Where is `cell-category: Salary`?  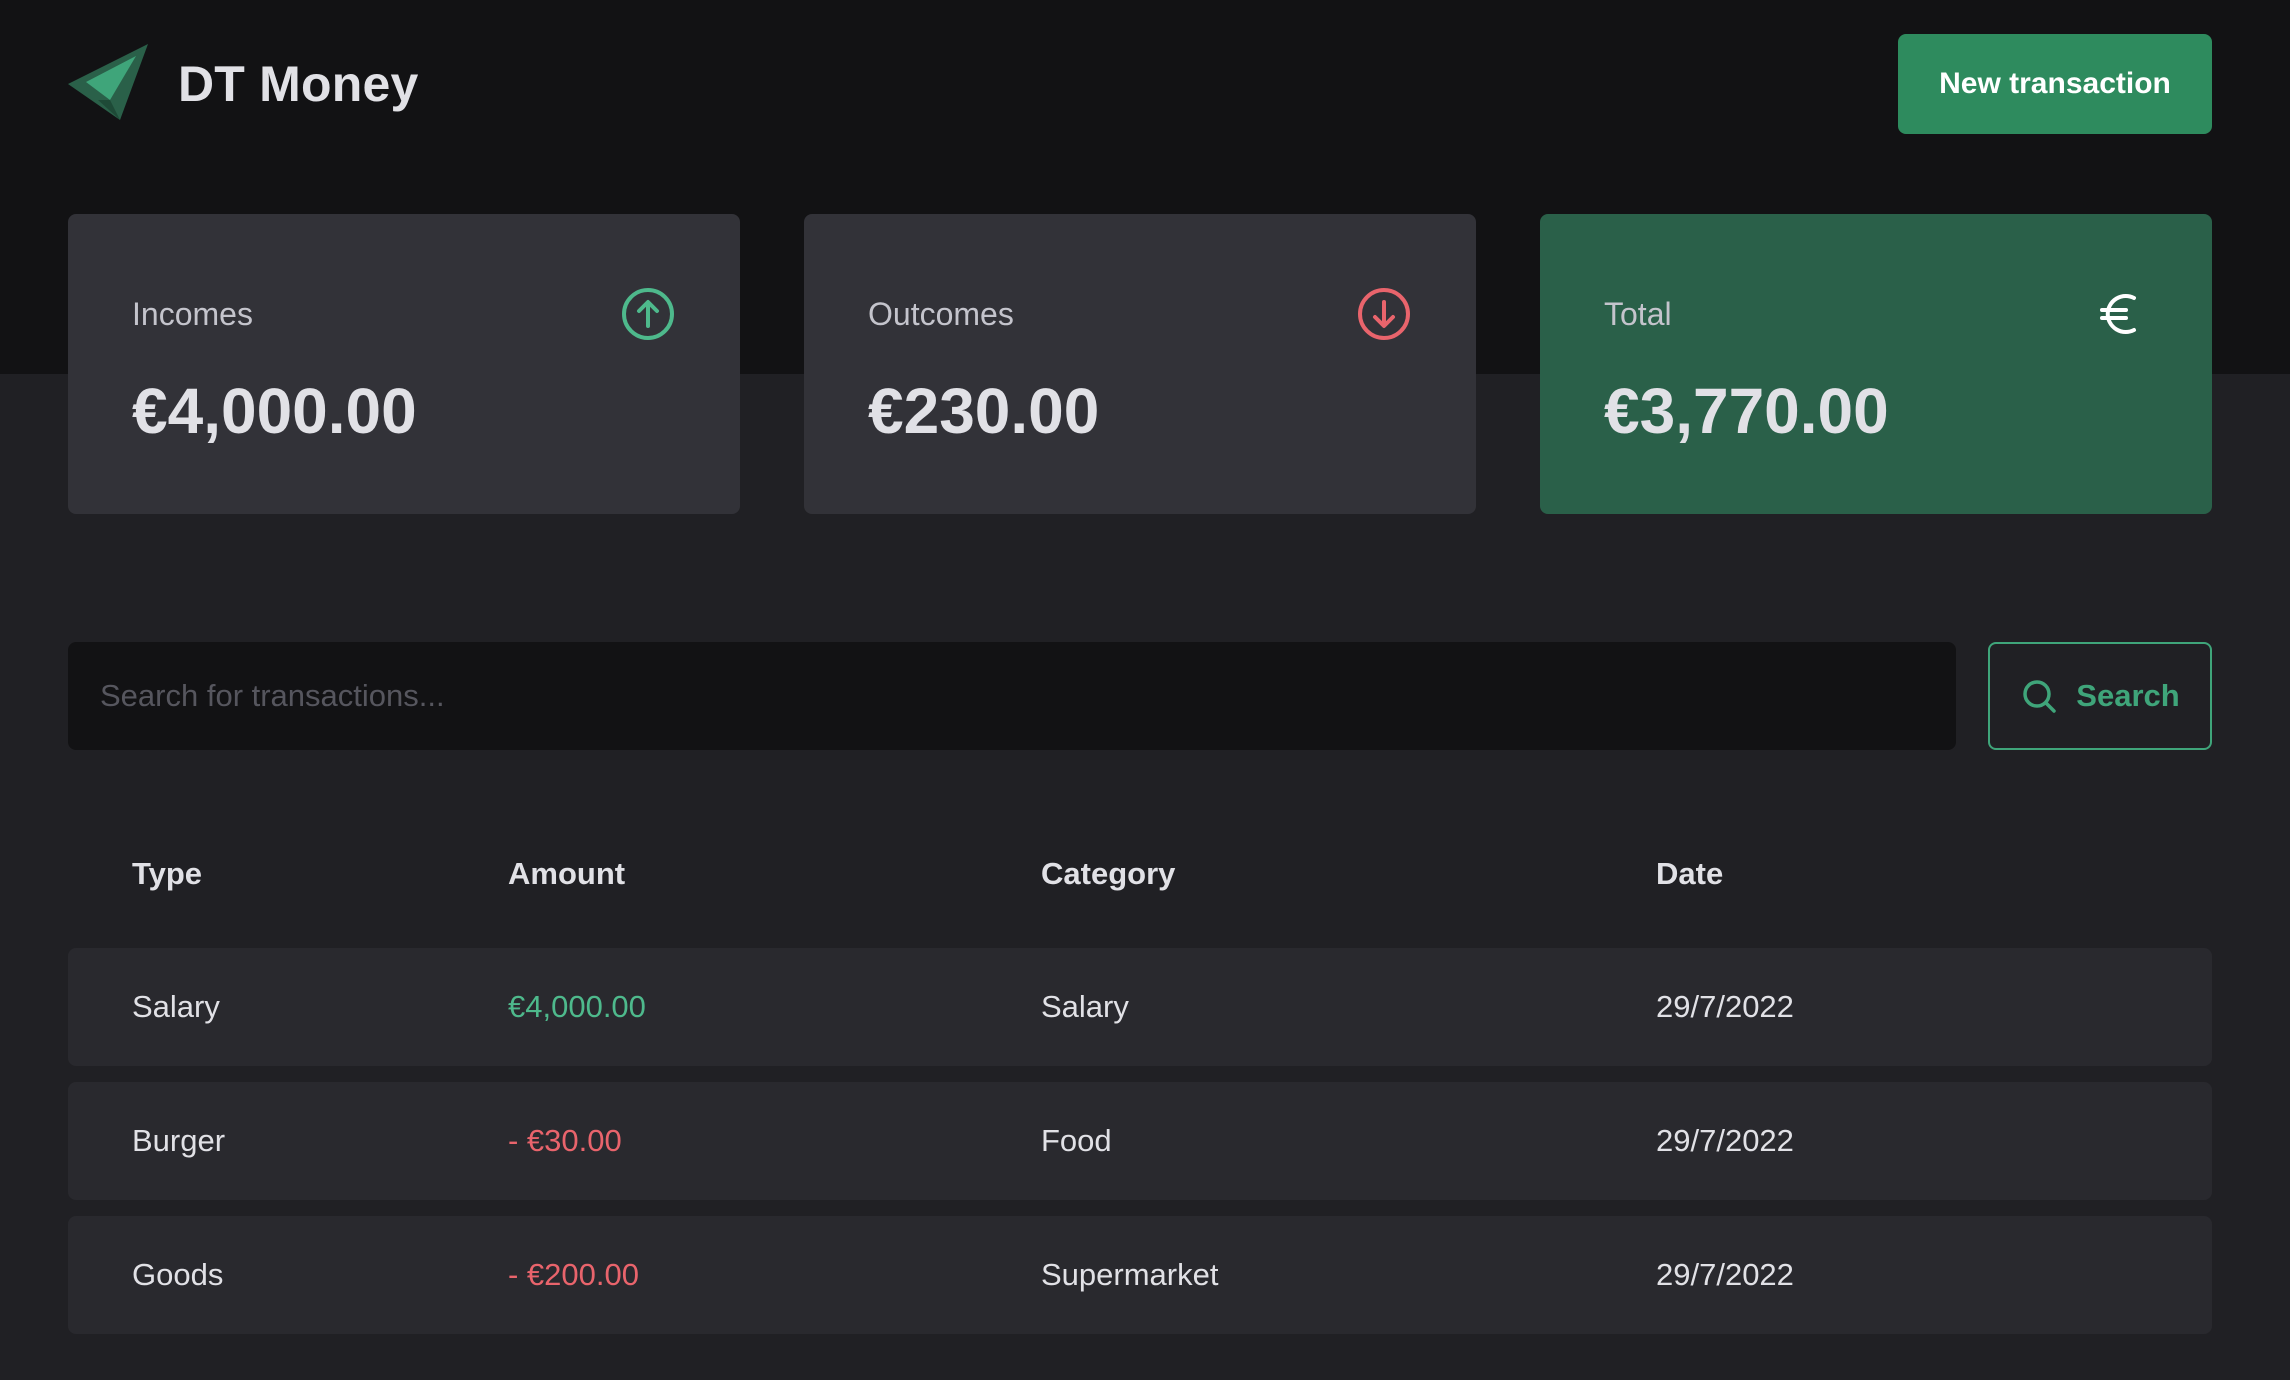
cell-category: Salary is located at coordinates (1085, 1006).